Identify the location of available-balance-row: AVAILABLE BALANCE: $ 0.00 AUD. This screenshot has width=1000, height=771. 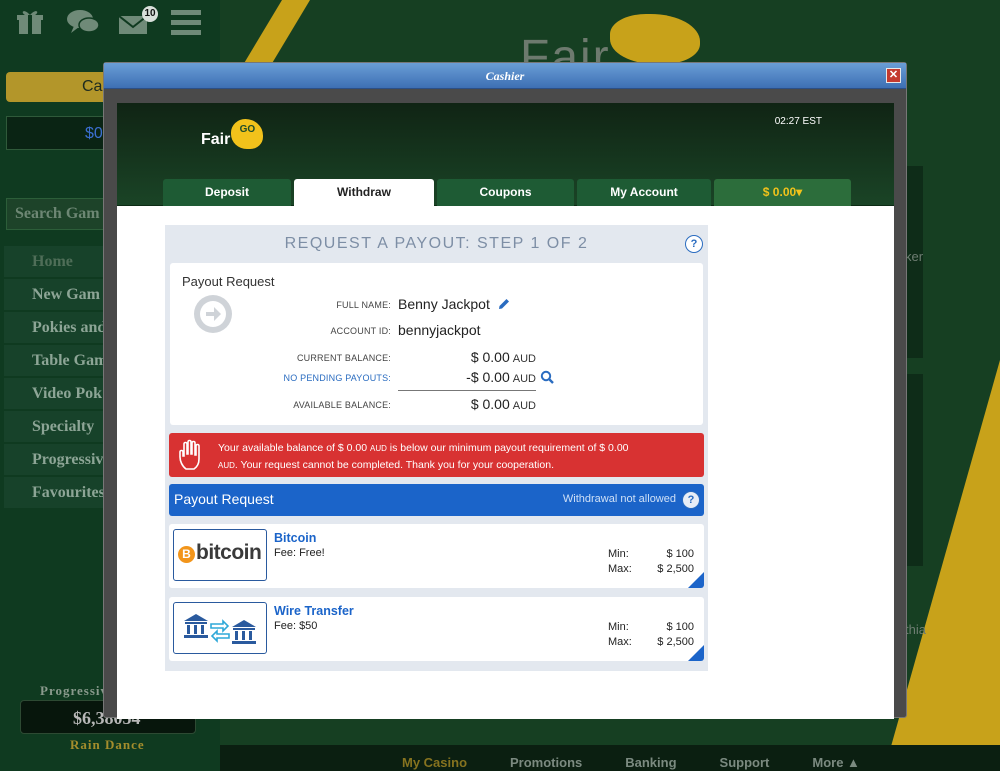
(436, 406).